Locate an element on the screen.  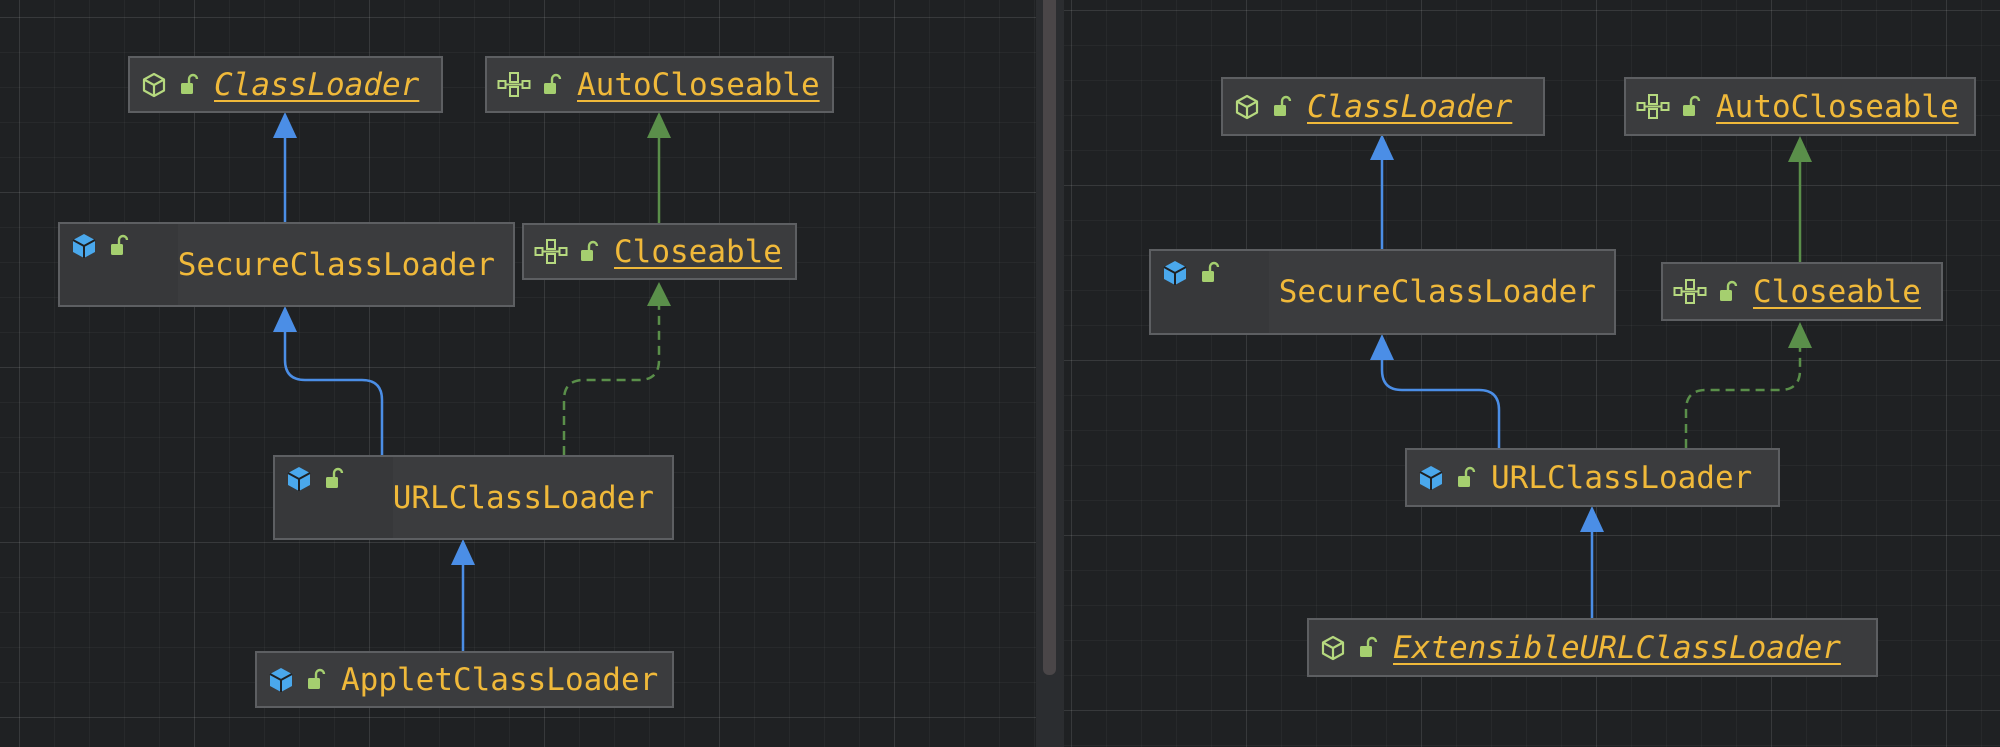
node-extensibleurlclassloader: ExtensibleURLClassLoader is located at coordinates (1592, 647).